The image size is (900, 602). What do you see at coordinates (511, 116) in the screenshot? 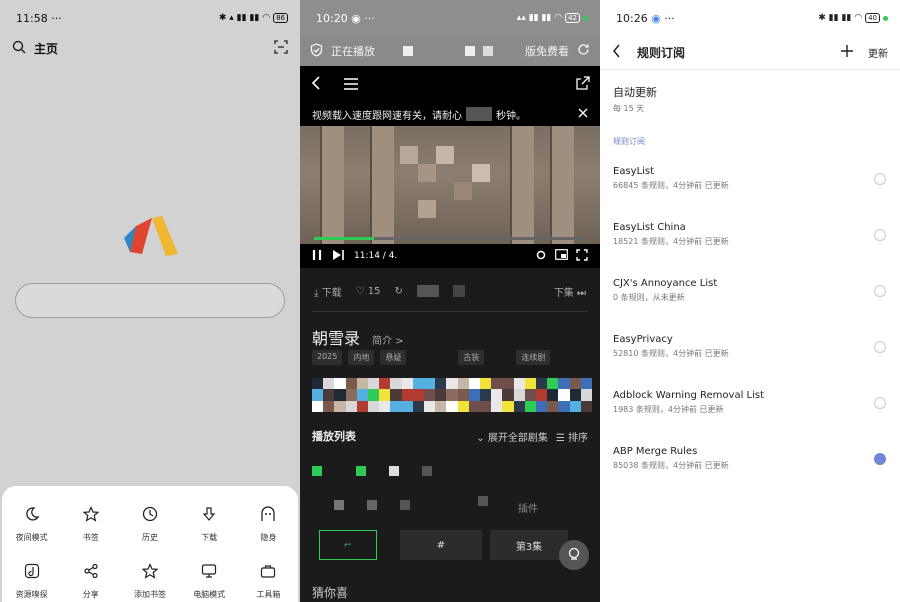
I see `notice-text-end: 秒钟。` at bounding box center [511, 116].